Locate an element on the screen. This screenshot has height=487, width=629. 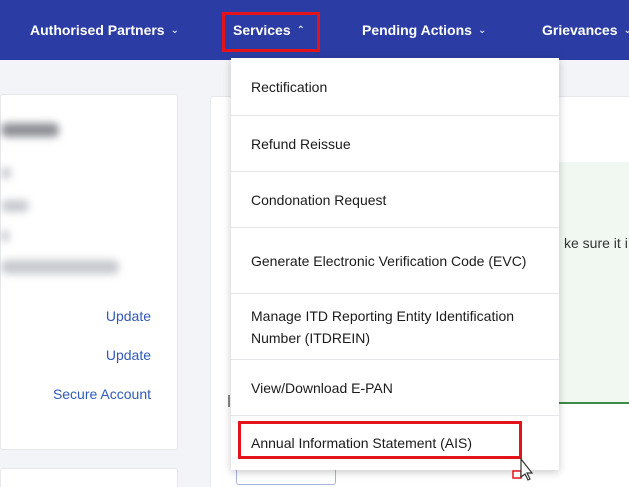
menu-item-label: Refund Reissue is located at coordinates (301, 143).